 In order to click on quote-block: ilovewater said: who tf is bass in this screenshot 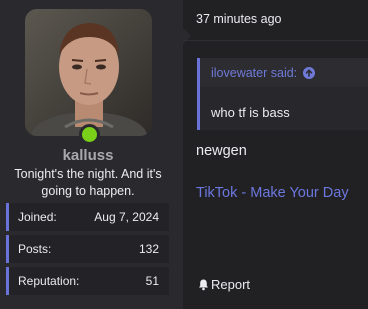, I will do `click(282, 94)`.